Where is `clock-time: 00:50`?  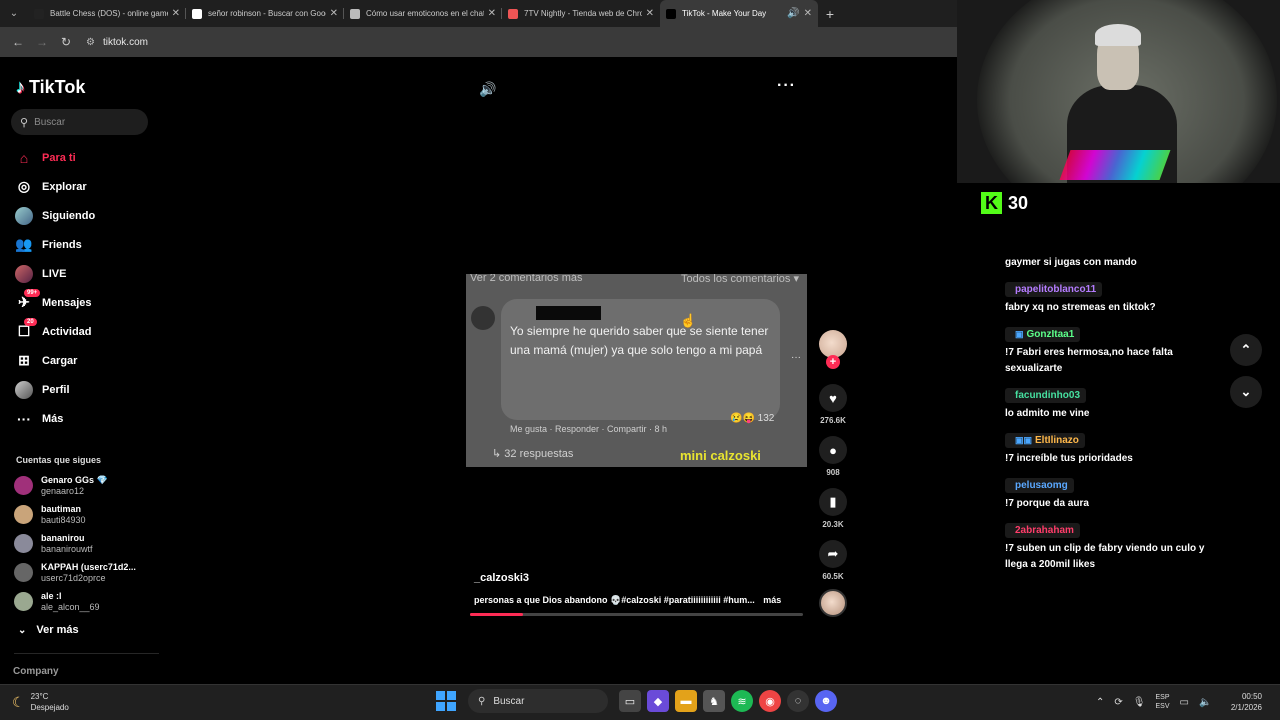 clock-time: 00:50 is located at coordinates (1251, 696).